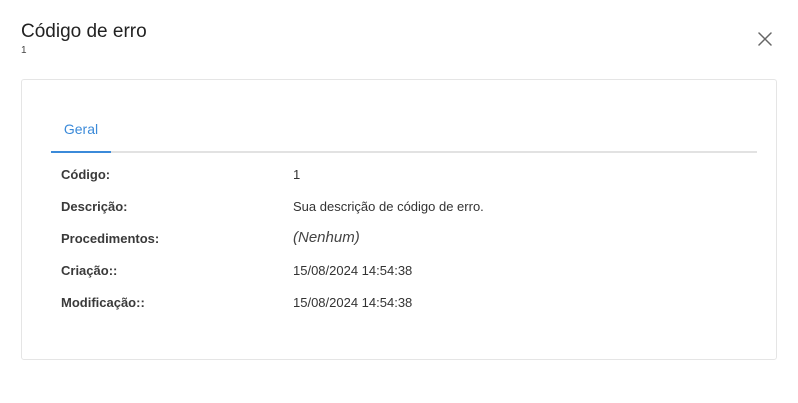 Image resolution: width=798 pixels, height=403 pixels. What do you see at coordinates (94, 206) in the screenshot?
I see `field-label: Descrição:` at bounding box center [94, 206].